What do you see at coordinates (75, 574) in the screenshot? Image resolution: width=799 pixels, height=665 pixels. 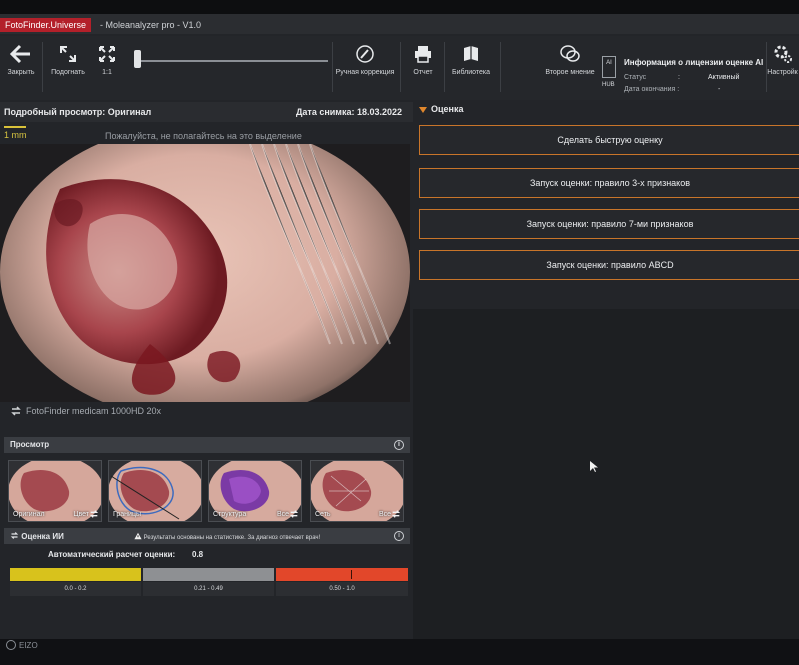 I see `score-range-low` at bounding box center [75, 574].